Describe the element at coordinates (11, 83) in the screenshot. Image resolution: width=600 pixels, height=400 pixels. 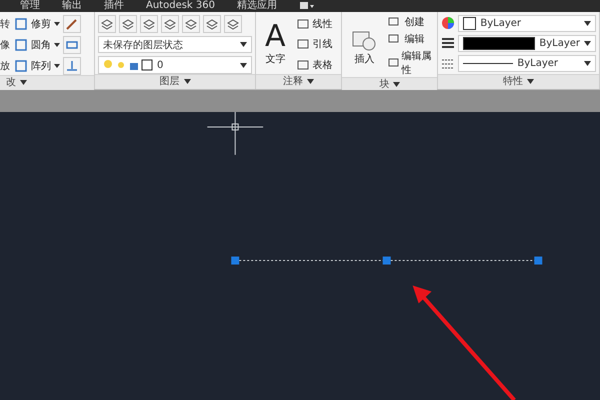
I see `panel-title: 改` at that location.